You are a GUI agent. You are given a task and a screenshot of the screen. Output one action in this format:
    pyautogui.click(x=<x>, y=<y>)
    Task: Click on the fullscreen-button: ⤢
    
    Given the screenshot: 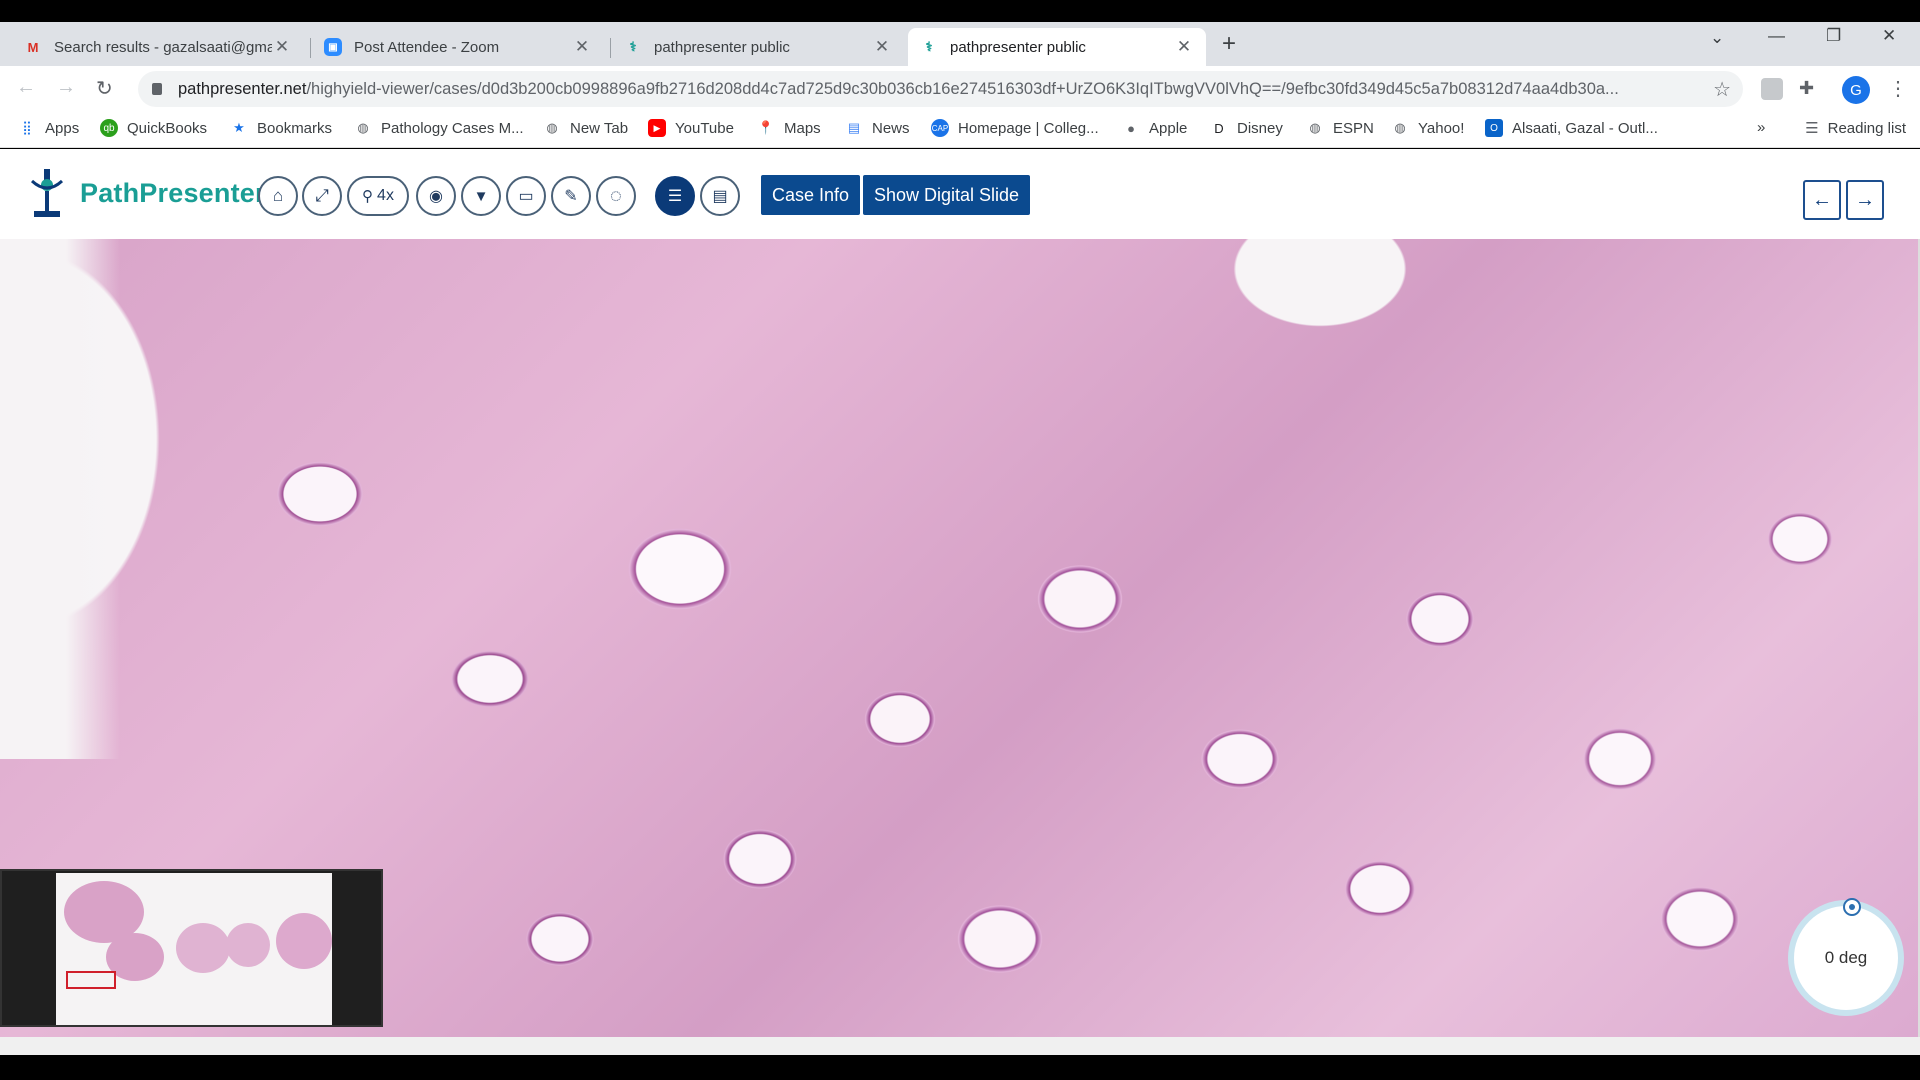 What is the action you would take?
    pyautogui.click(x=322, y=196)
    